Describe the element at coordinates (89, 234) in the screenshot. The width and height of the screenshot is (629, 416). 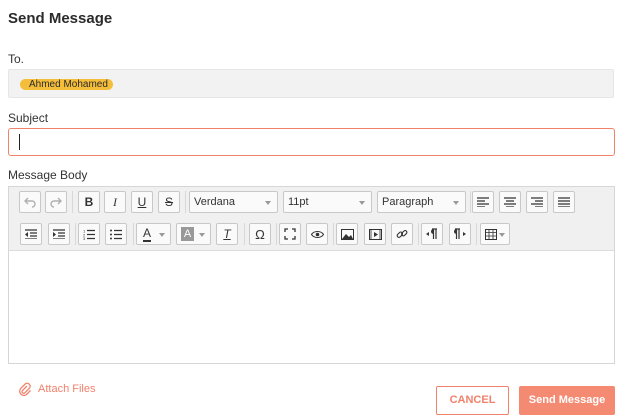
I see `numbered-list-icon: 123` at that location.